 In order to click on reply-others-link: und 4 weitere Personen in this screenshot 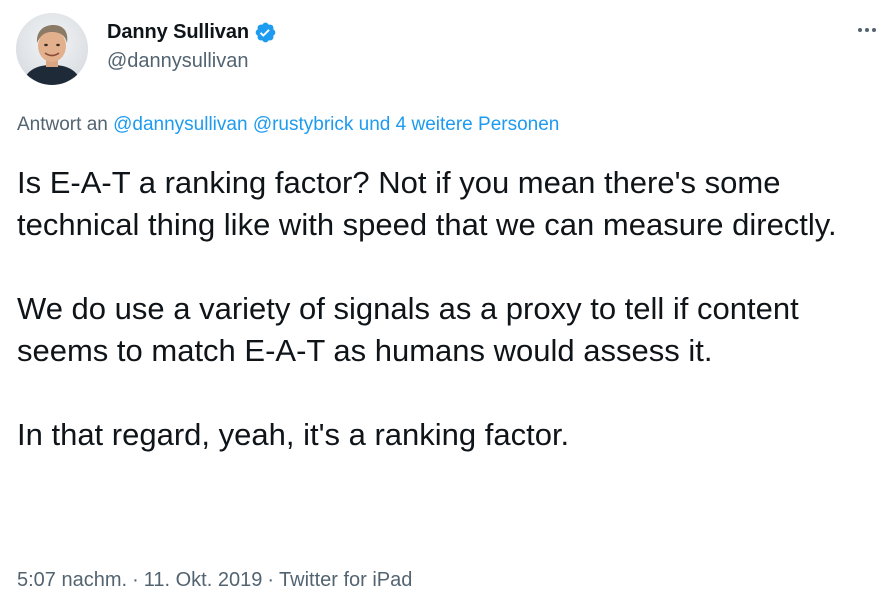, I will do `click(459, 124)`.